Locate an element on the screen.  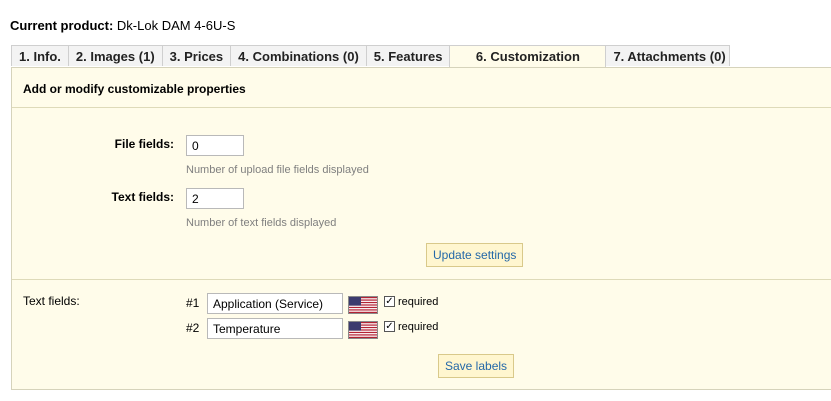
text-field-number: #1 is located at coordinates (193, 303).